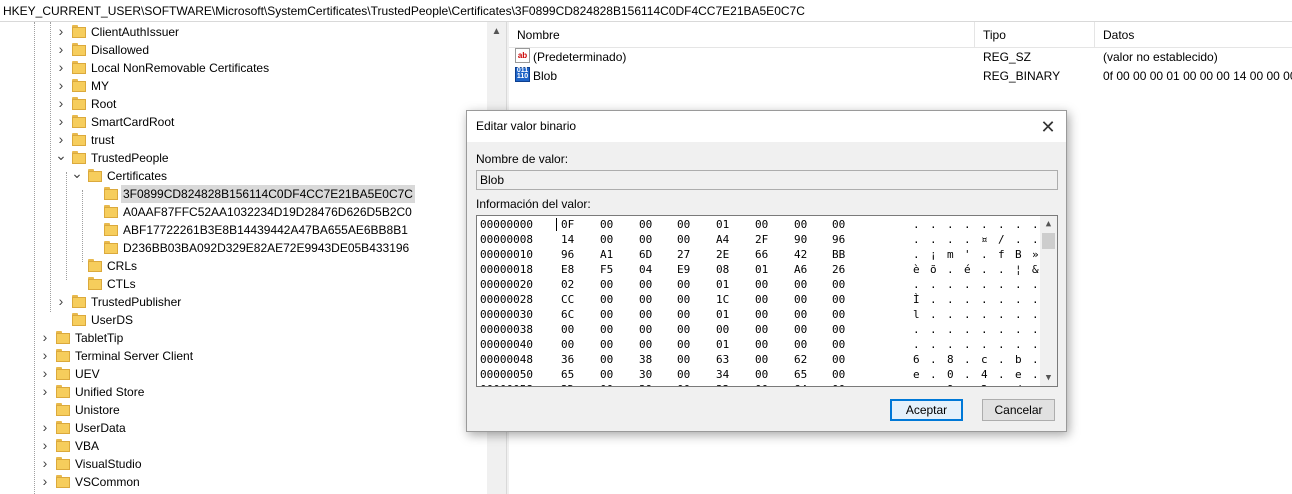  I want to click on tree-item: › Terminal Server Client, so click(243, 356).